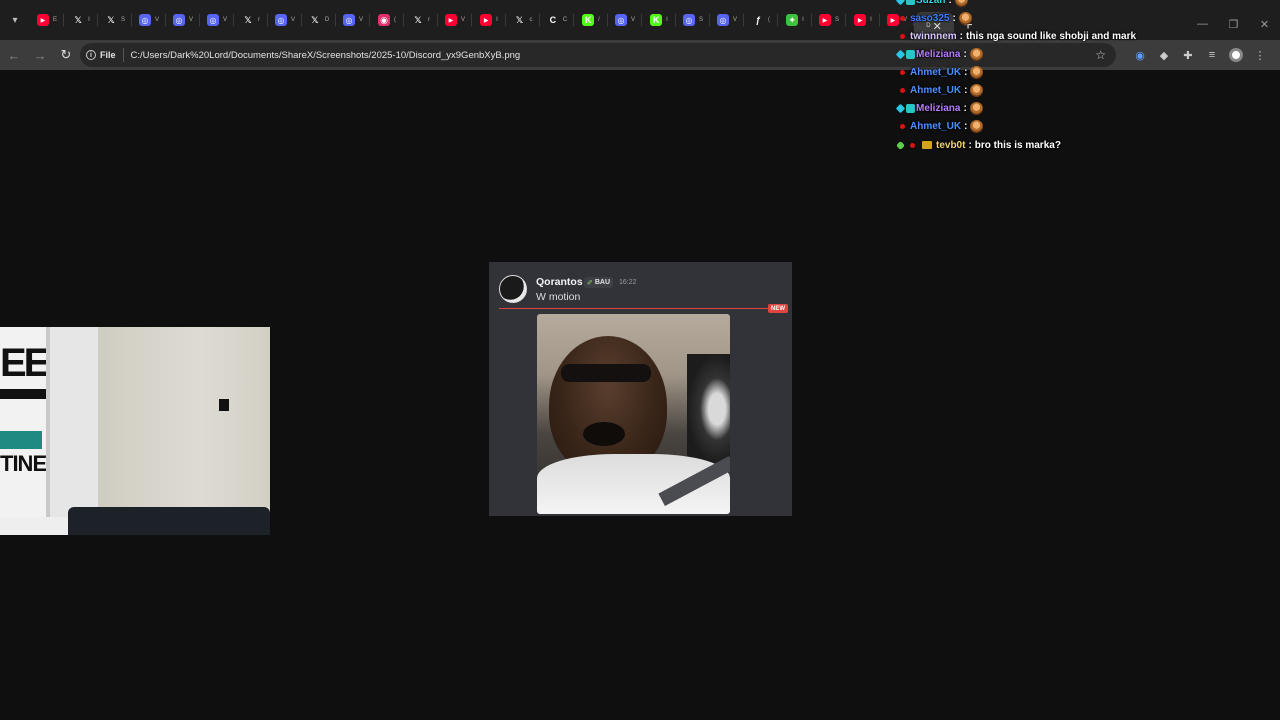  I want to click on function-icon: ƒ, so click(758, 20).